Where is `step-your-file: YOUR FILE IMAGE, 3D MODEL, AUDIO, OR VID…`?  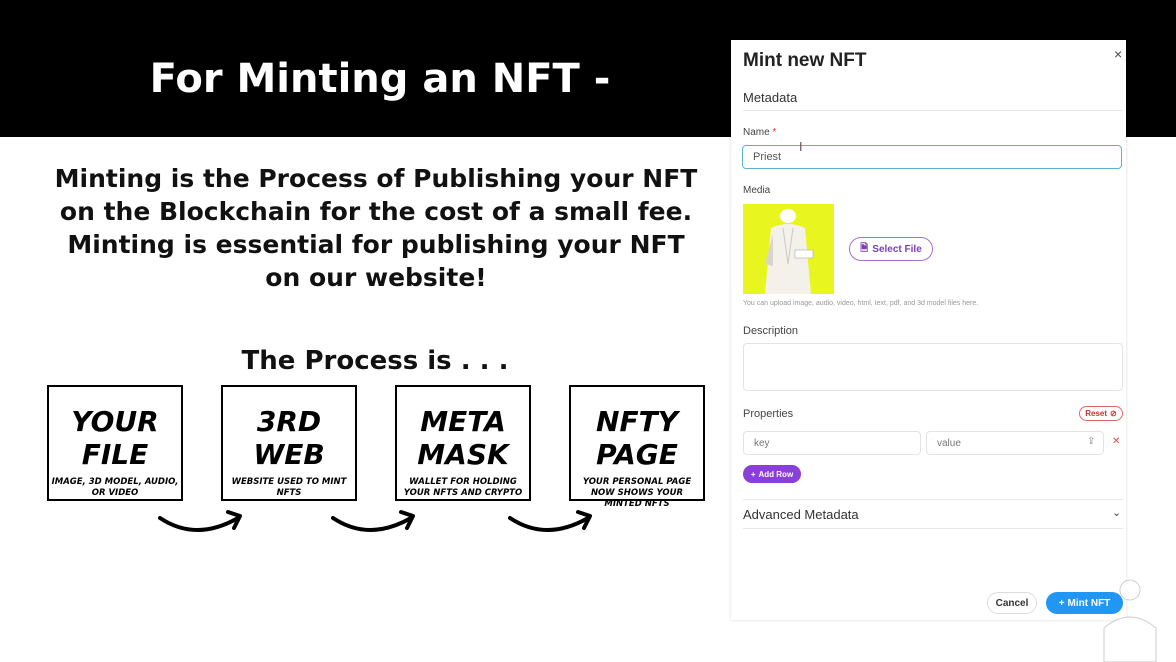
step-your-file: YOUR FILE IMAGE, 3D MODEL, AUDIO, OR VID… is located at coordinates (115, 443).